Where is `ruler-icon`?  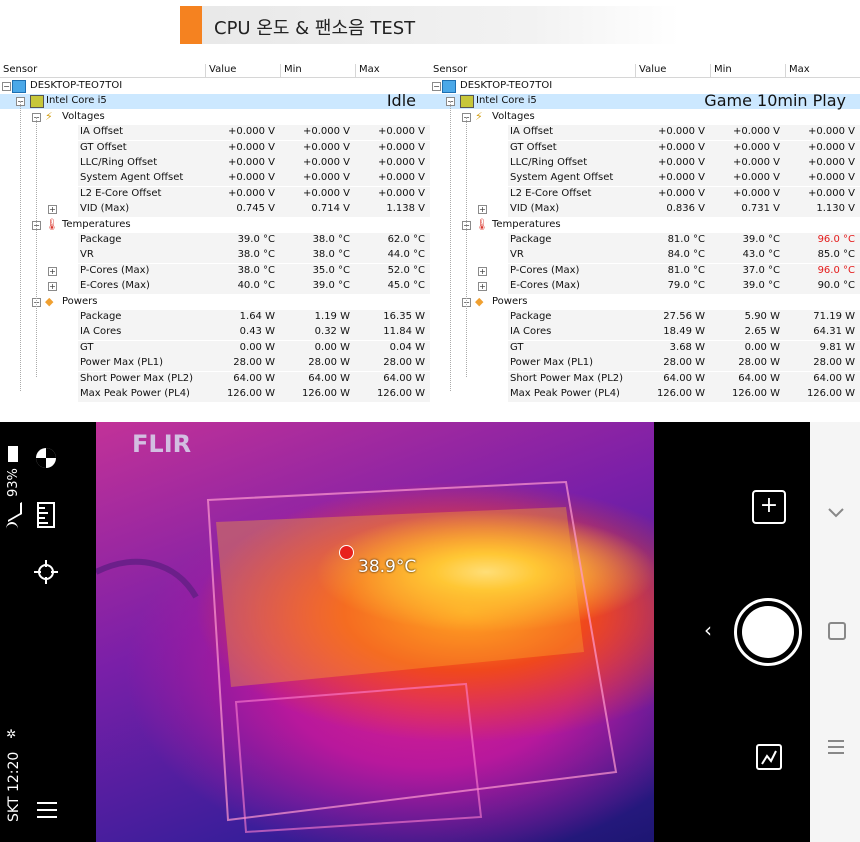 ruler-icon is located at coordinates (46, 515).